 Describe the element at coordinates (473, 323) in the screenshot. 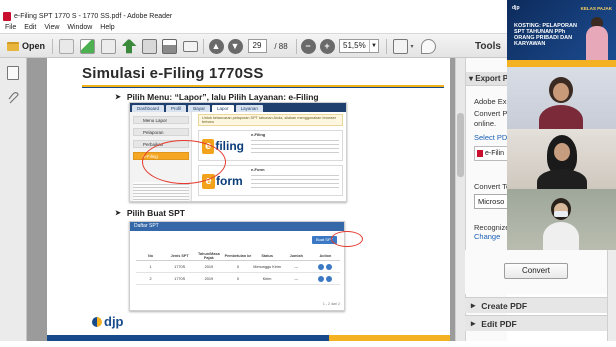

I see `chevron-right-icon: ▸` at that location.